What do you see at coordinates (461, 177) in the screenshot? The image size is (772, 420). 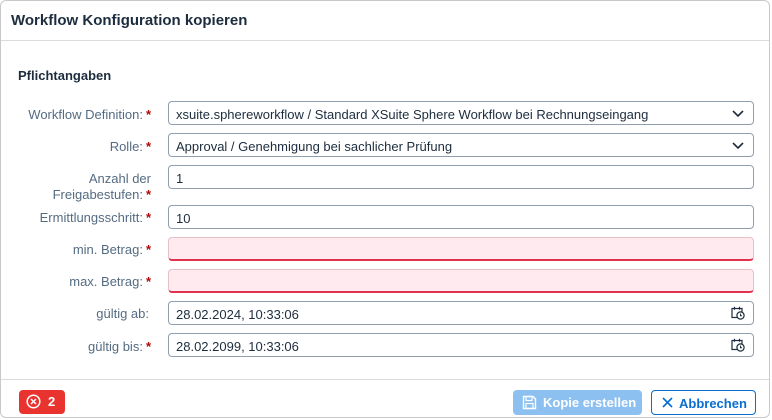 I see `anzahl-input: 1` at bounding box center [461, 177].